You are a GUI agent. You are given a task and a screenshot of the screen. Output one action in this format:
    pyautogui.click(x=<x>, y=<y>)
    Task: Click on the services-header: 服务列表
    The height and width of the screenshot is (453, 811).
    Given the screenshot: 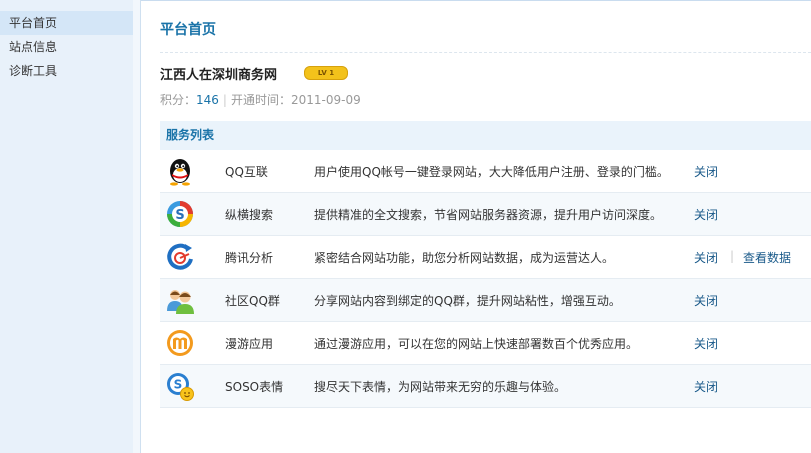 What is the action you would take?
    pyautogui.click(x=485, y=135)
    